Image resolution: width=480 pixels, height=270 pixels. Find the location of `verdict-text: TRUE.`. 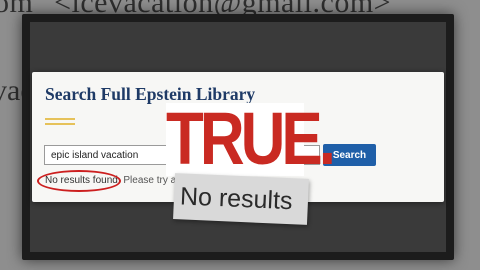

verdict-text: TRUE. is located at coordinates (251, 139).